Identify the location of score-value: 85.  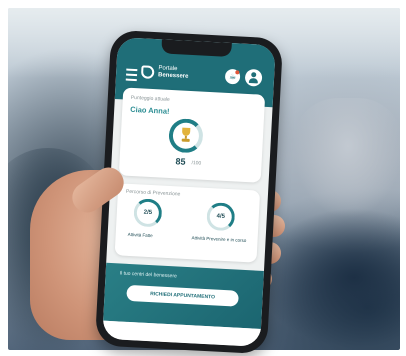
(180, 161).